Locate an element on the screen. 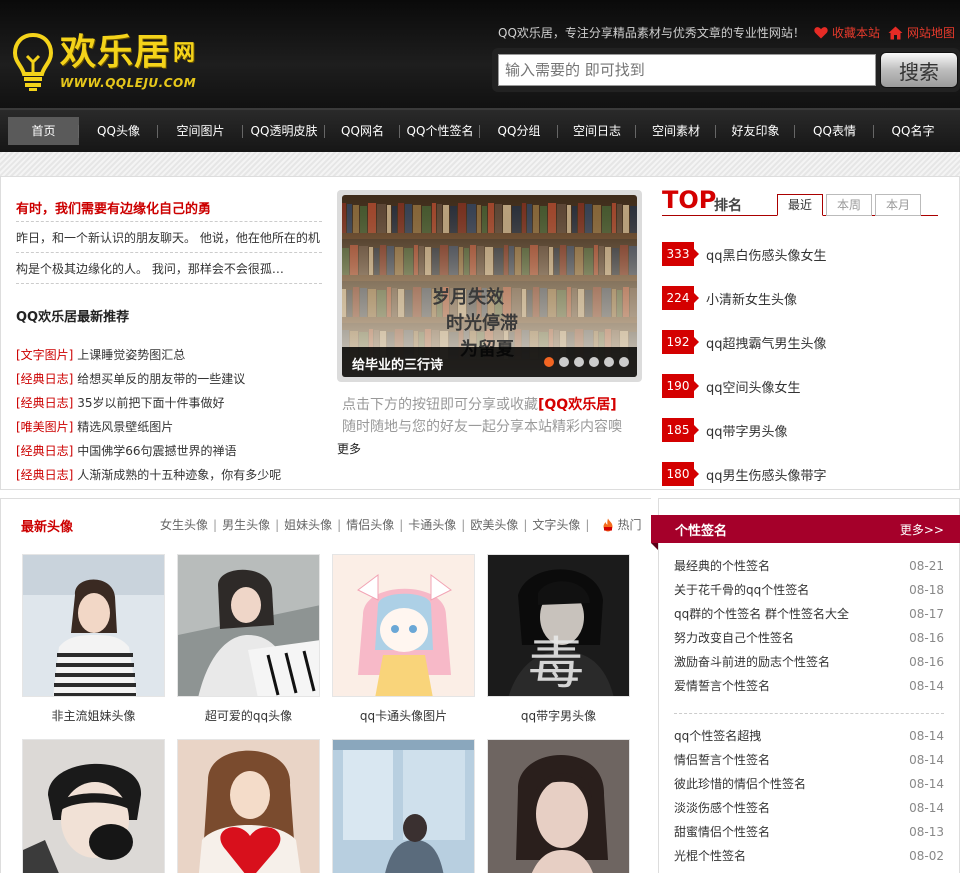  search-input is located at coordinates (687, 70).